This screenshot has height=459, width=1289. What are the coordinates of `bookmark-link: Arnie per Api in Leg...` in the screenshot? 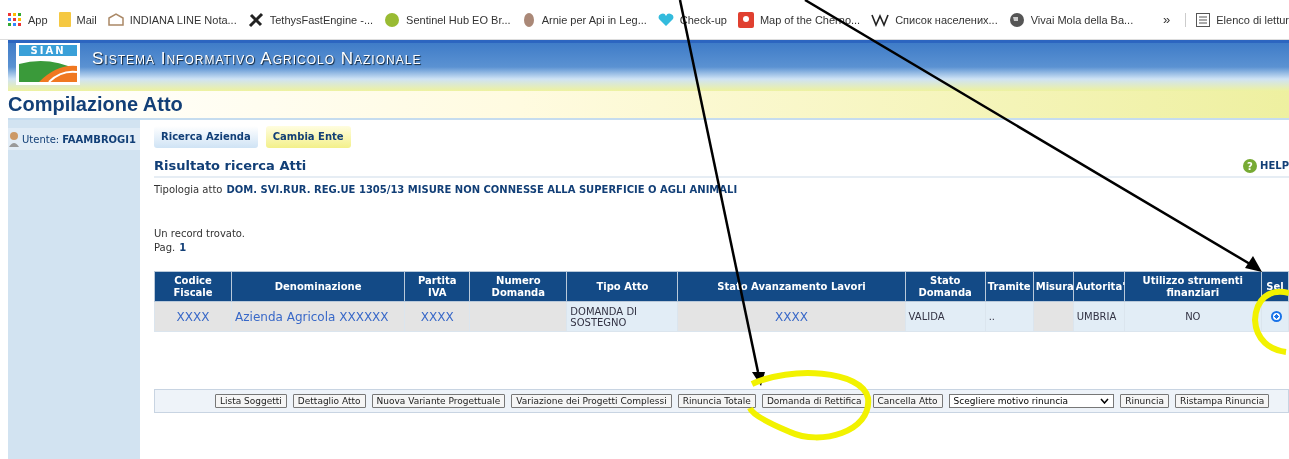 It's located at (594, 19).